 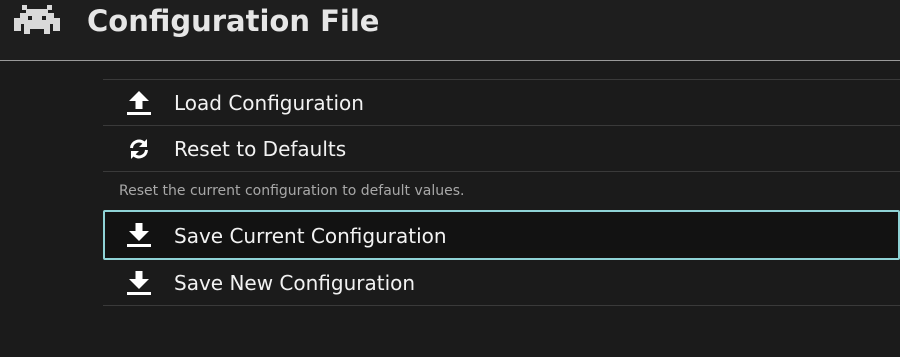 I want to click on menu-item-label: Reset to Defaults, so click(x=260, y=149).